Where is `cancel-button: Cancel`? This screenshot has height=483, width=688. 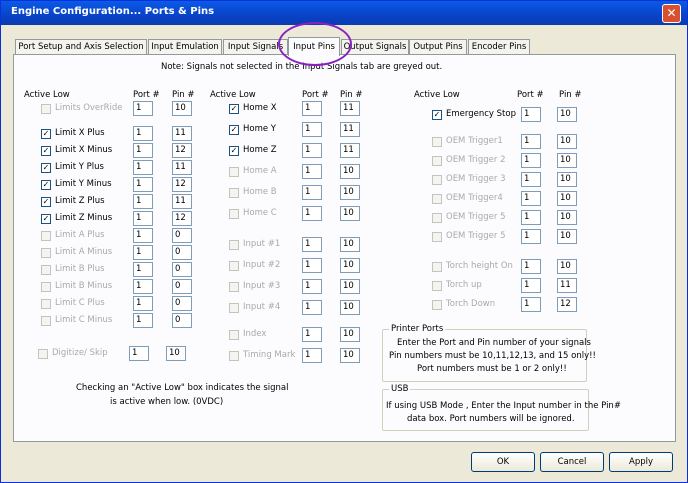 cancel-button: Cancel is located at coordinates (572, 462).